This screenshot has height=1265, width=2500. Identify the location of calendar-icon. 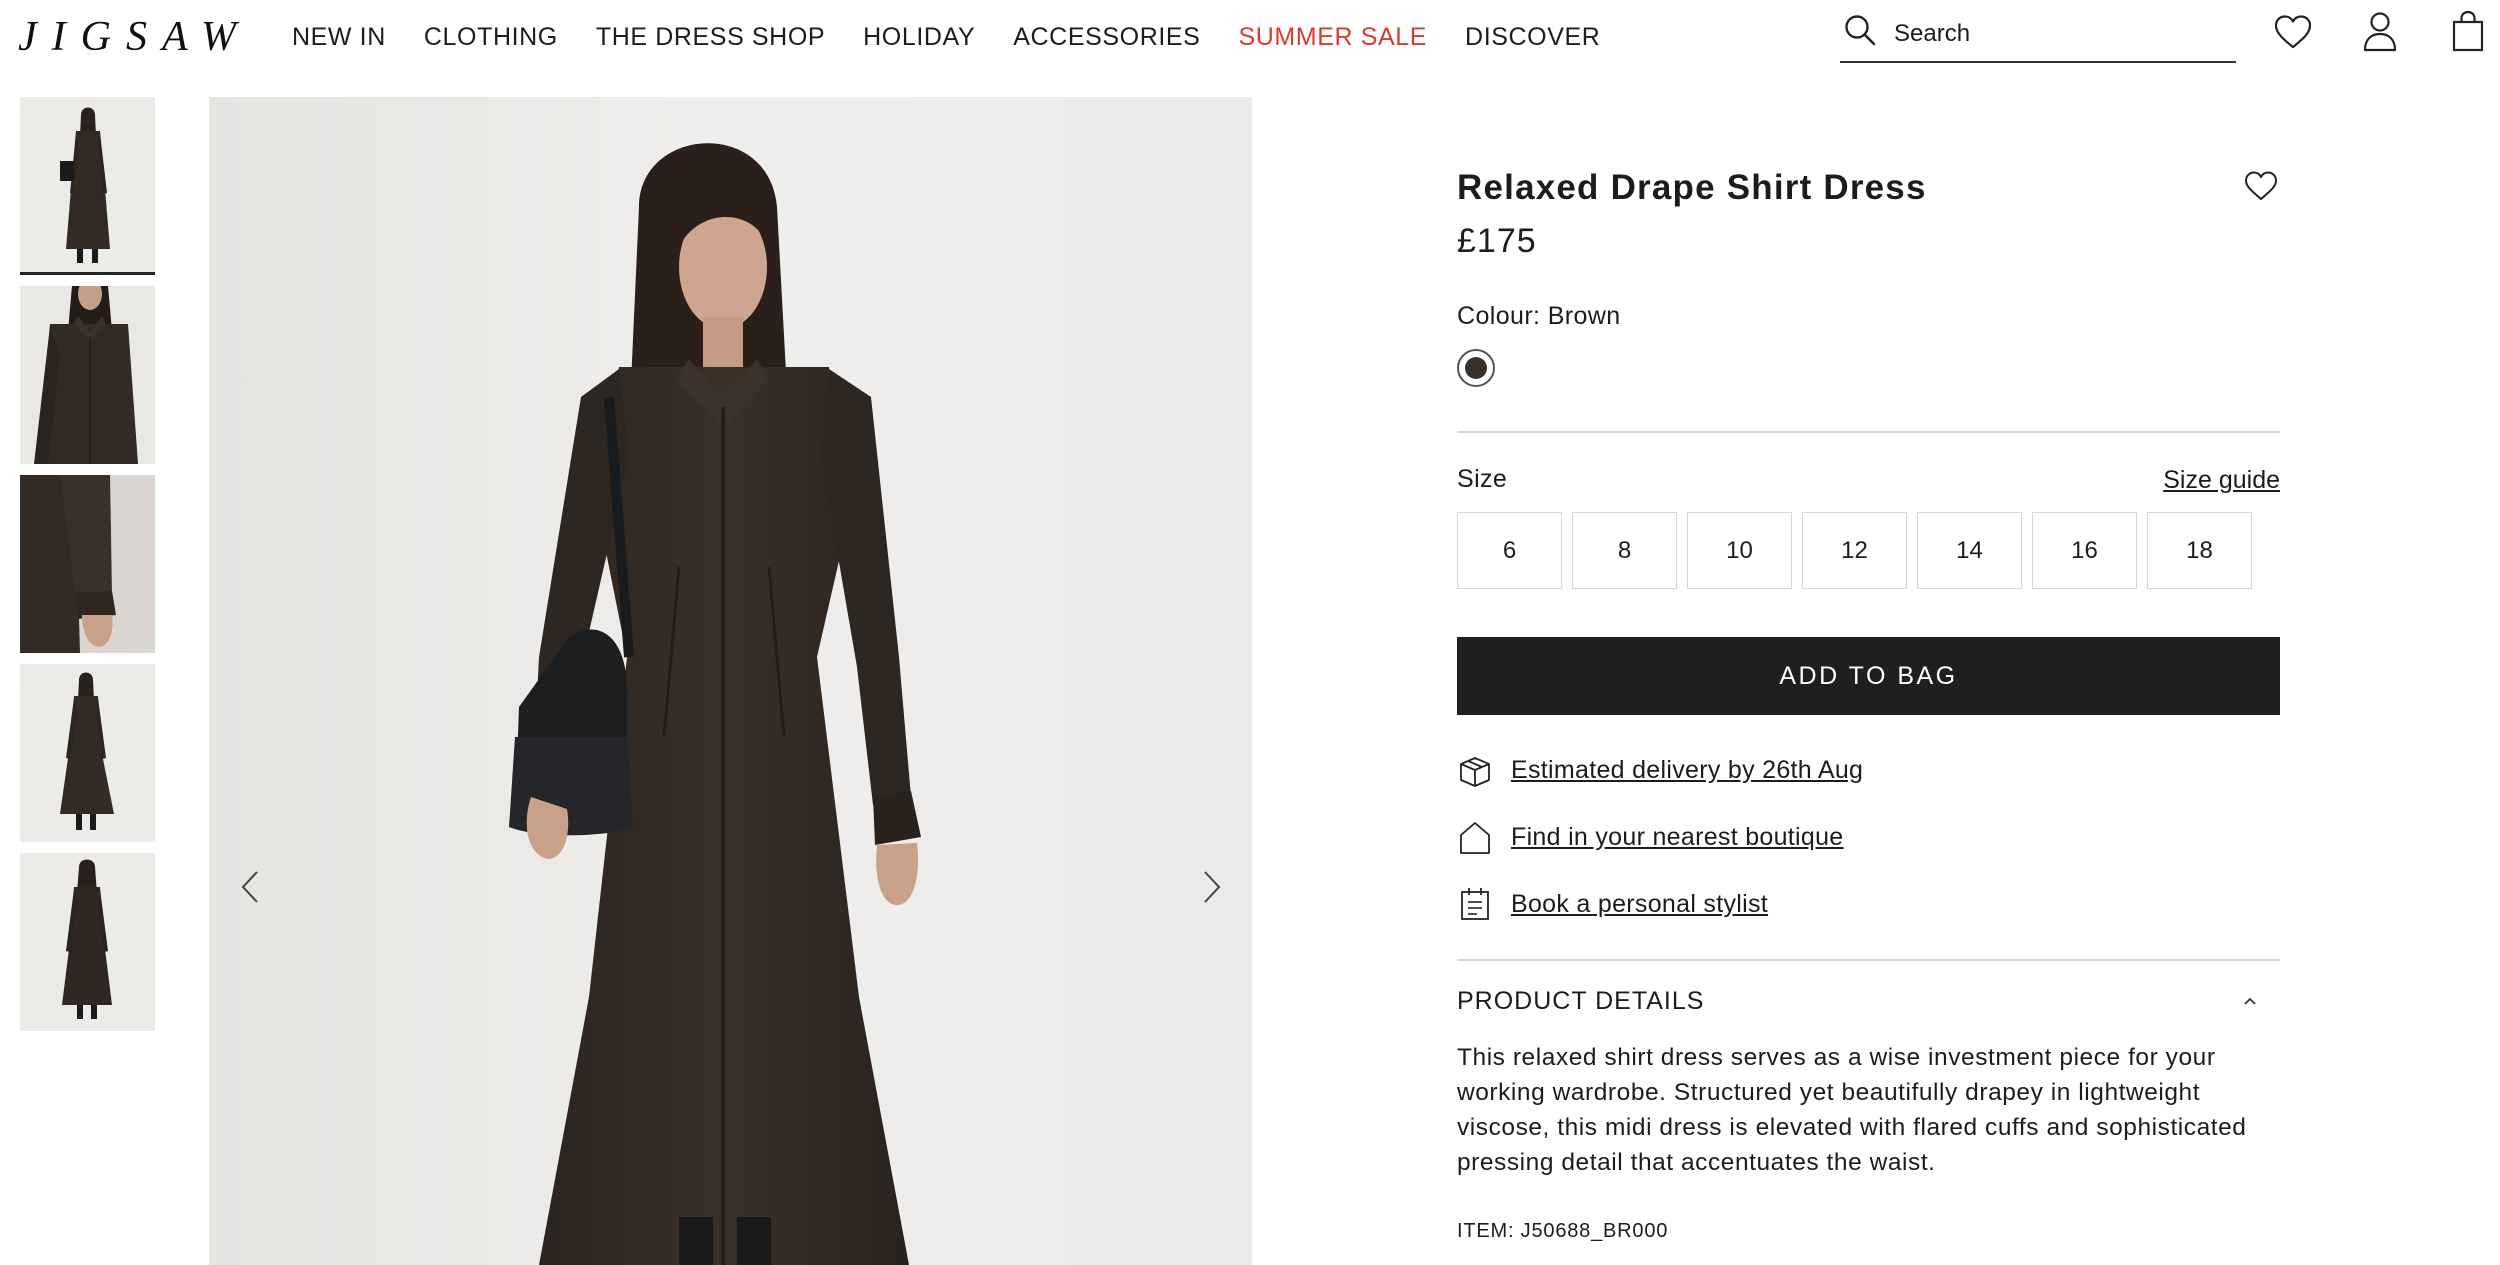
(1475, 904).